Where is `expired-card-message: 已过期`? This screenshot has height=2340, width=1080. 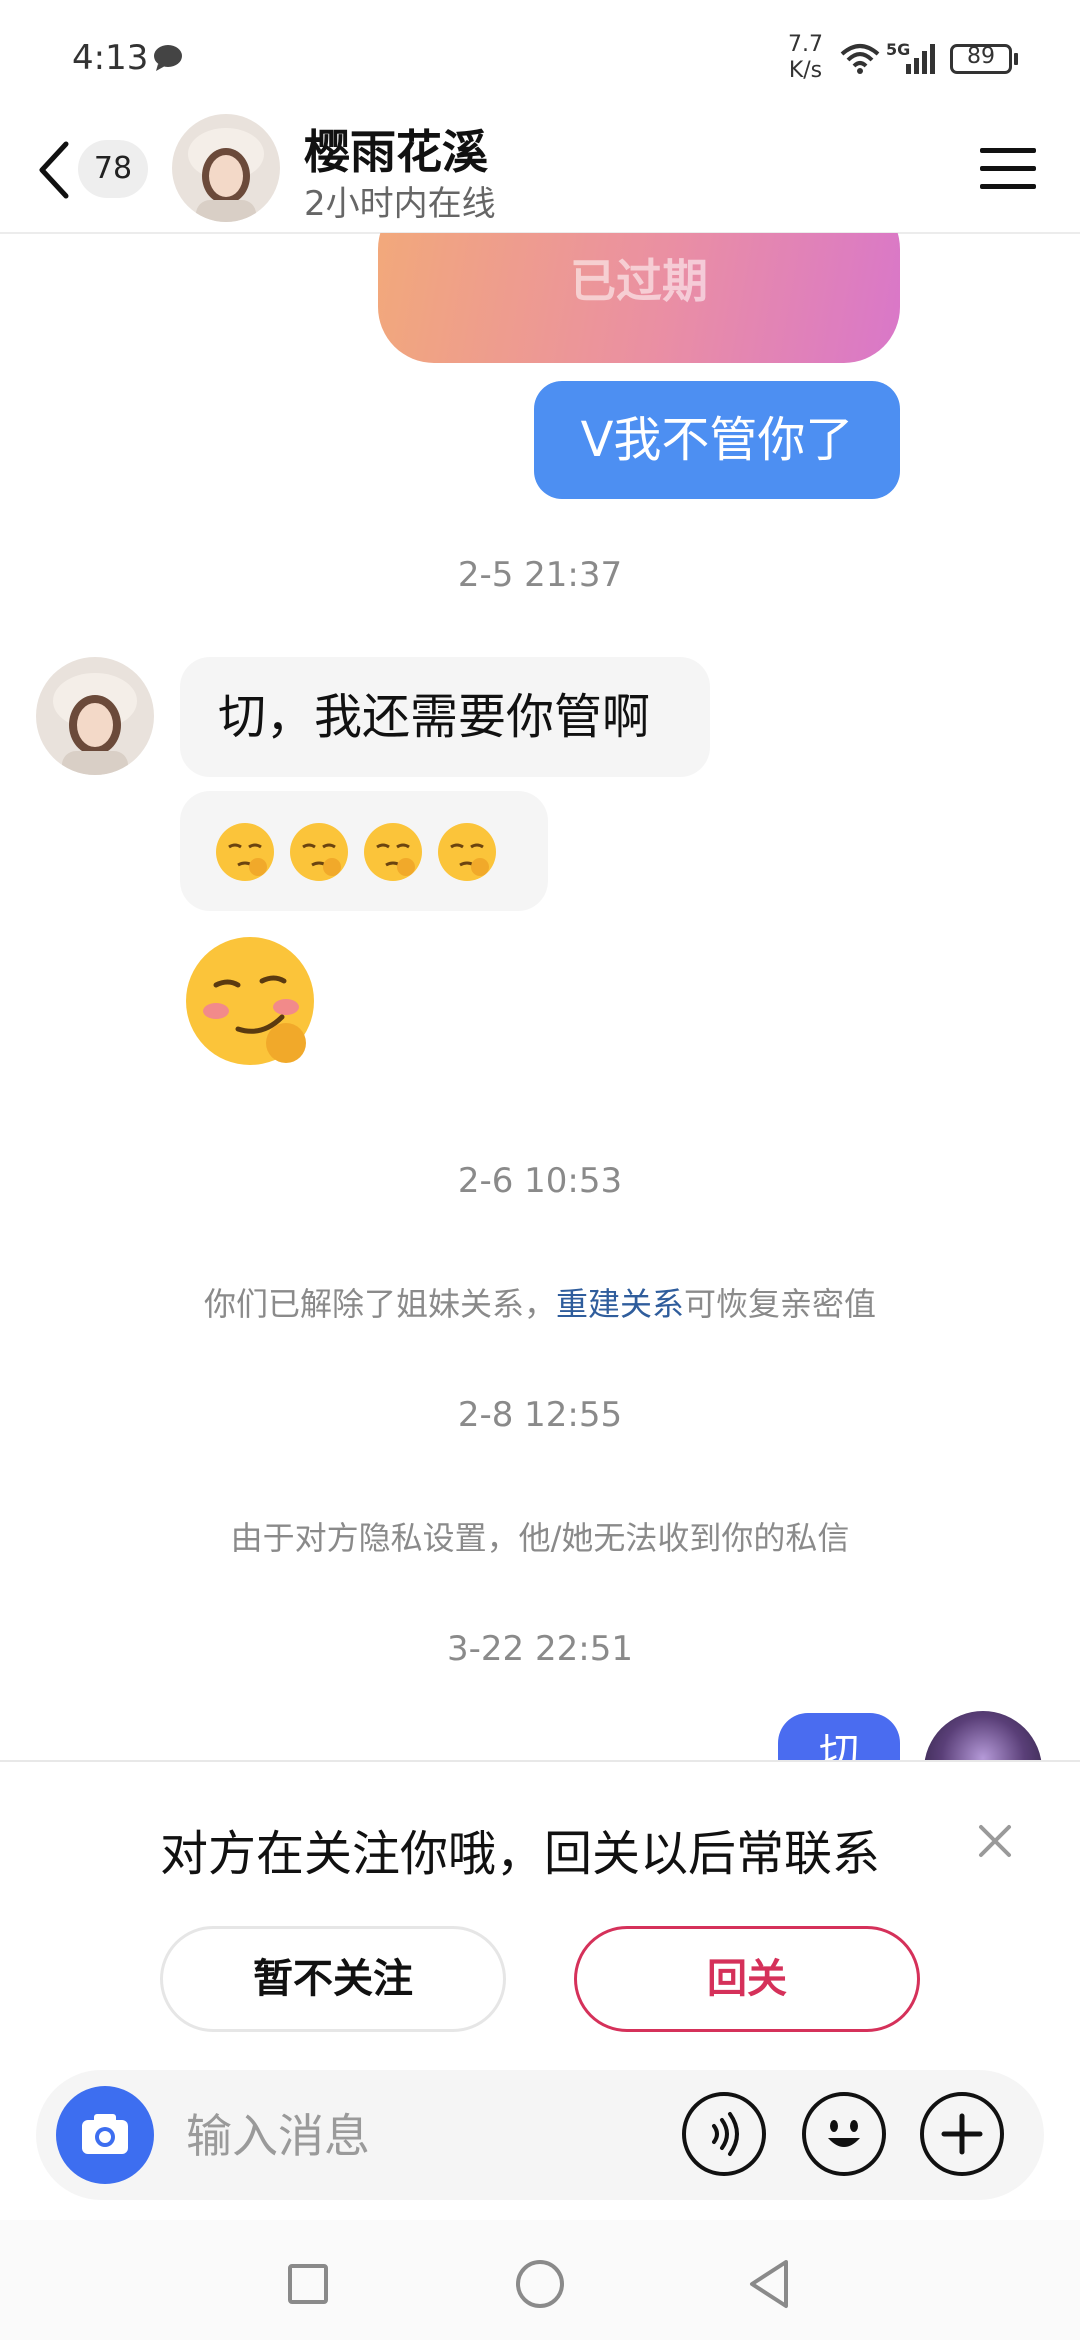
expired-card-message: 已过期 is located at coordinates (639, 298).